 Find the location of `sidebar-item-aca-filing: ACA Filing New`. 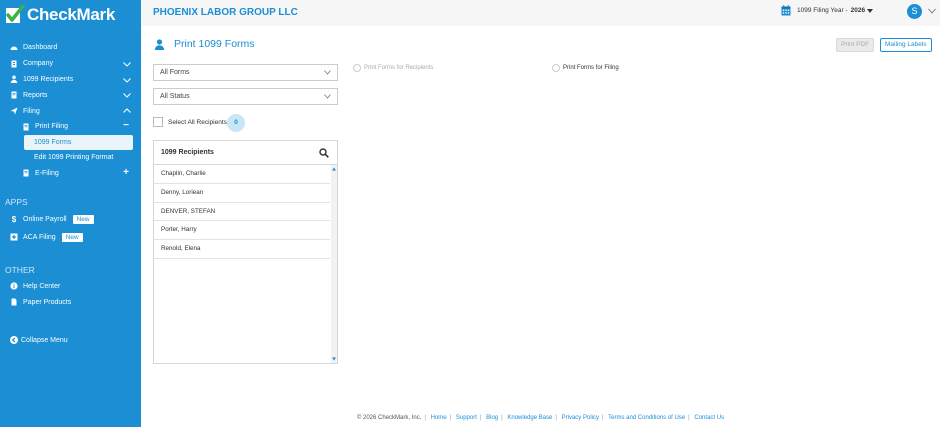

sidebar-item-aca-filing: ACA Filing New is located at coordinates (70, 237).